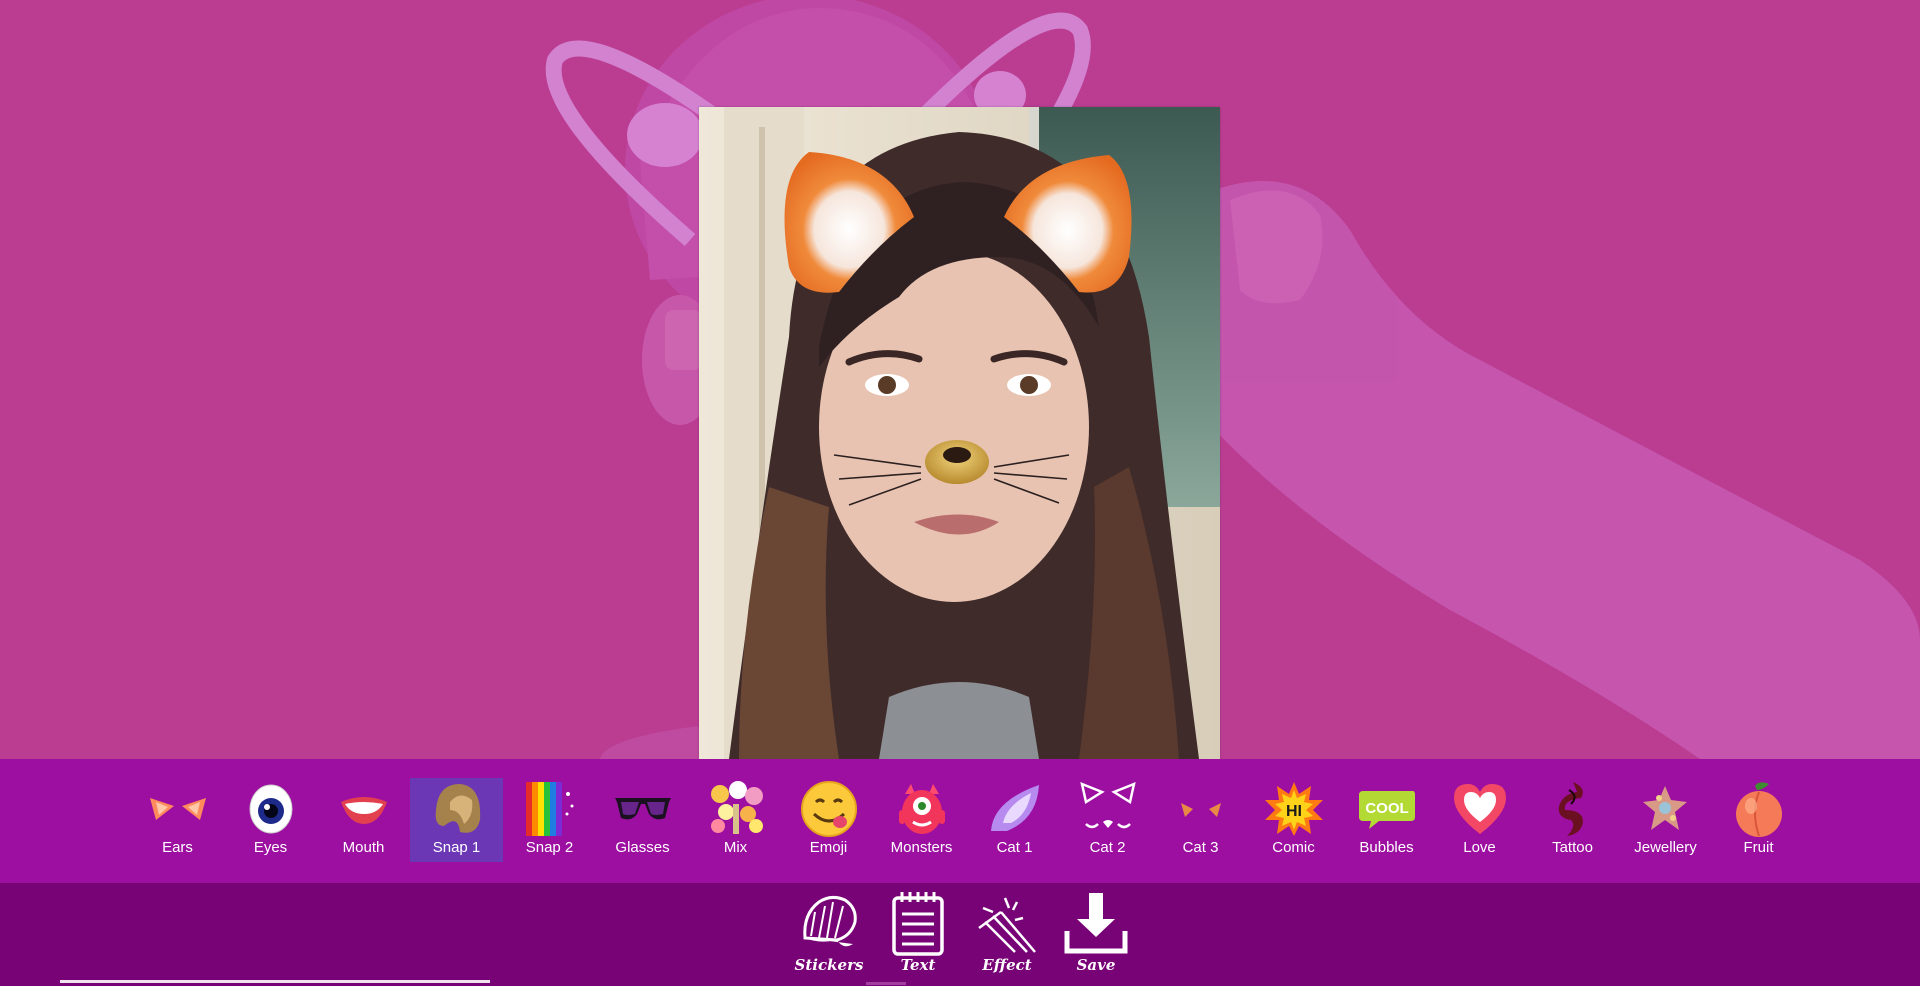  What do you see at coordinates (456, 847) in the screenshot?
I see `sticker-category-label: Snap 1` at bounding box center [456, 847].